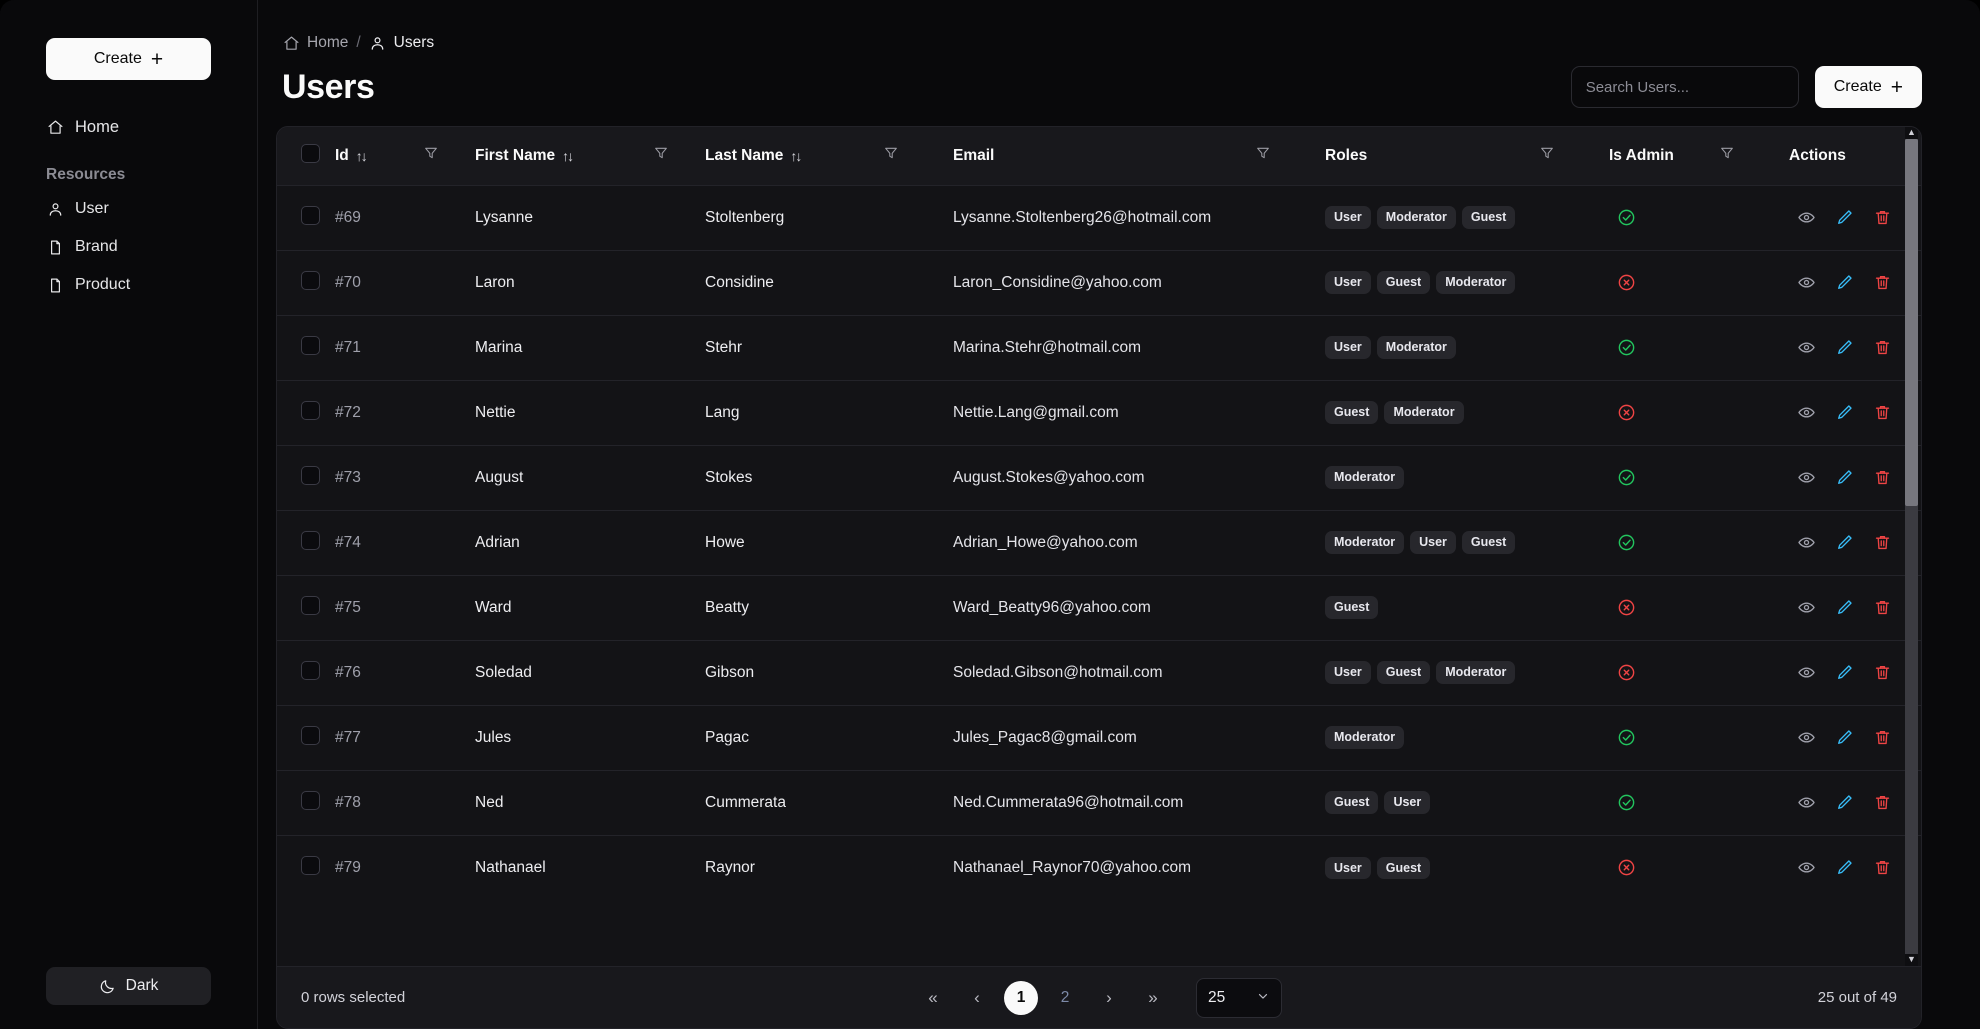 Image resolution: width=1980 pixels, height=1029 pixels. I want to click on pagination-page-2: 2, so click(1065, 998).